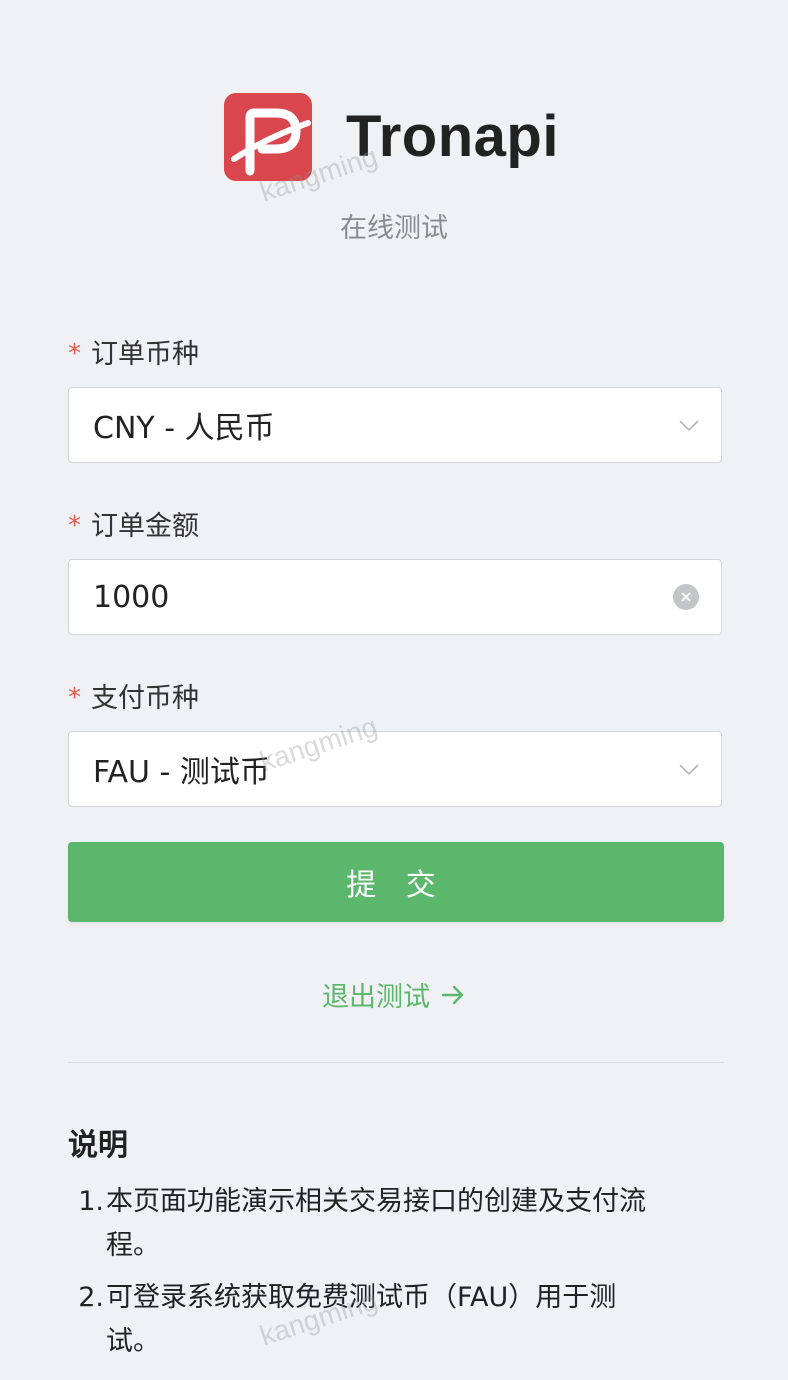 Image resolution: width=788 pixels, height=1380 pixels. I want to click on order-amount-label-text: 订单金额, so click(145, 526).